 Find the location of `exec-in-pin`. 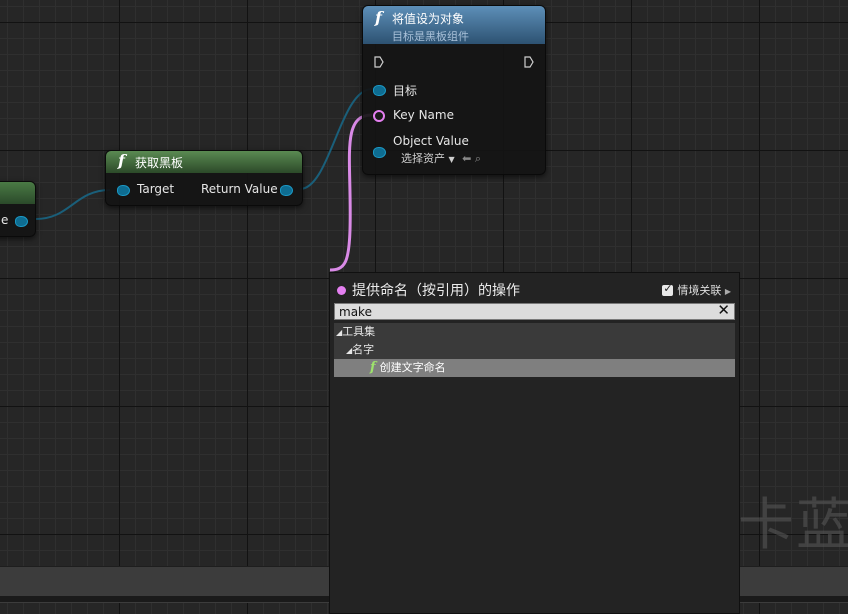

exec-in-pin is located at coordinates (379, 62).